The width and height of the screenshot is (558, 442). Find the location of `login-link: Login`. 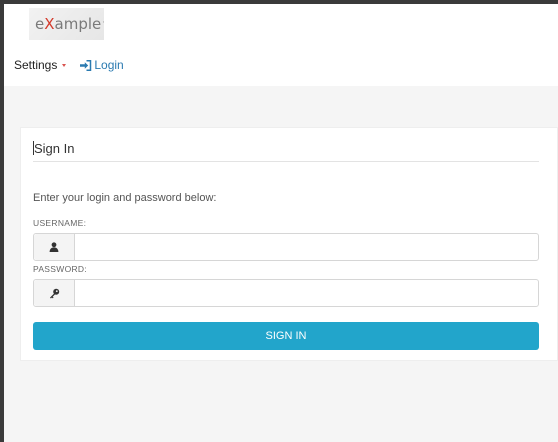

login-link: Login is located at coordinates (102, 65).